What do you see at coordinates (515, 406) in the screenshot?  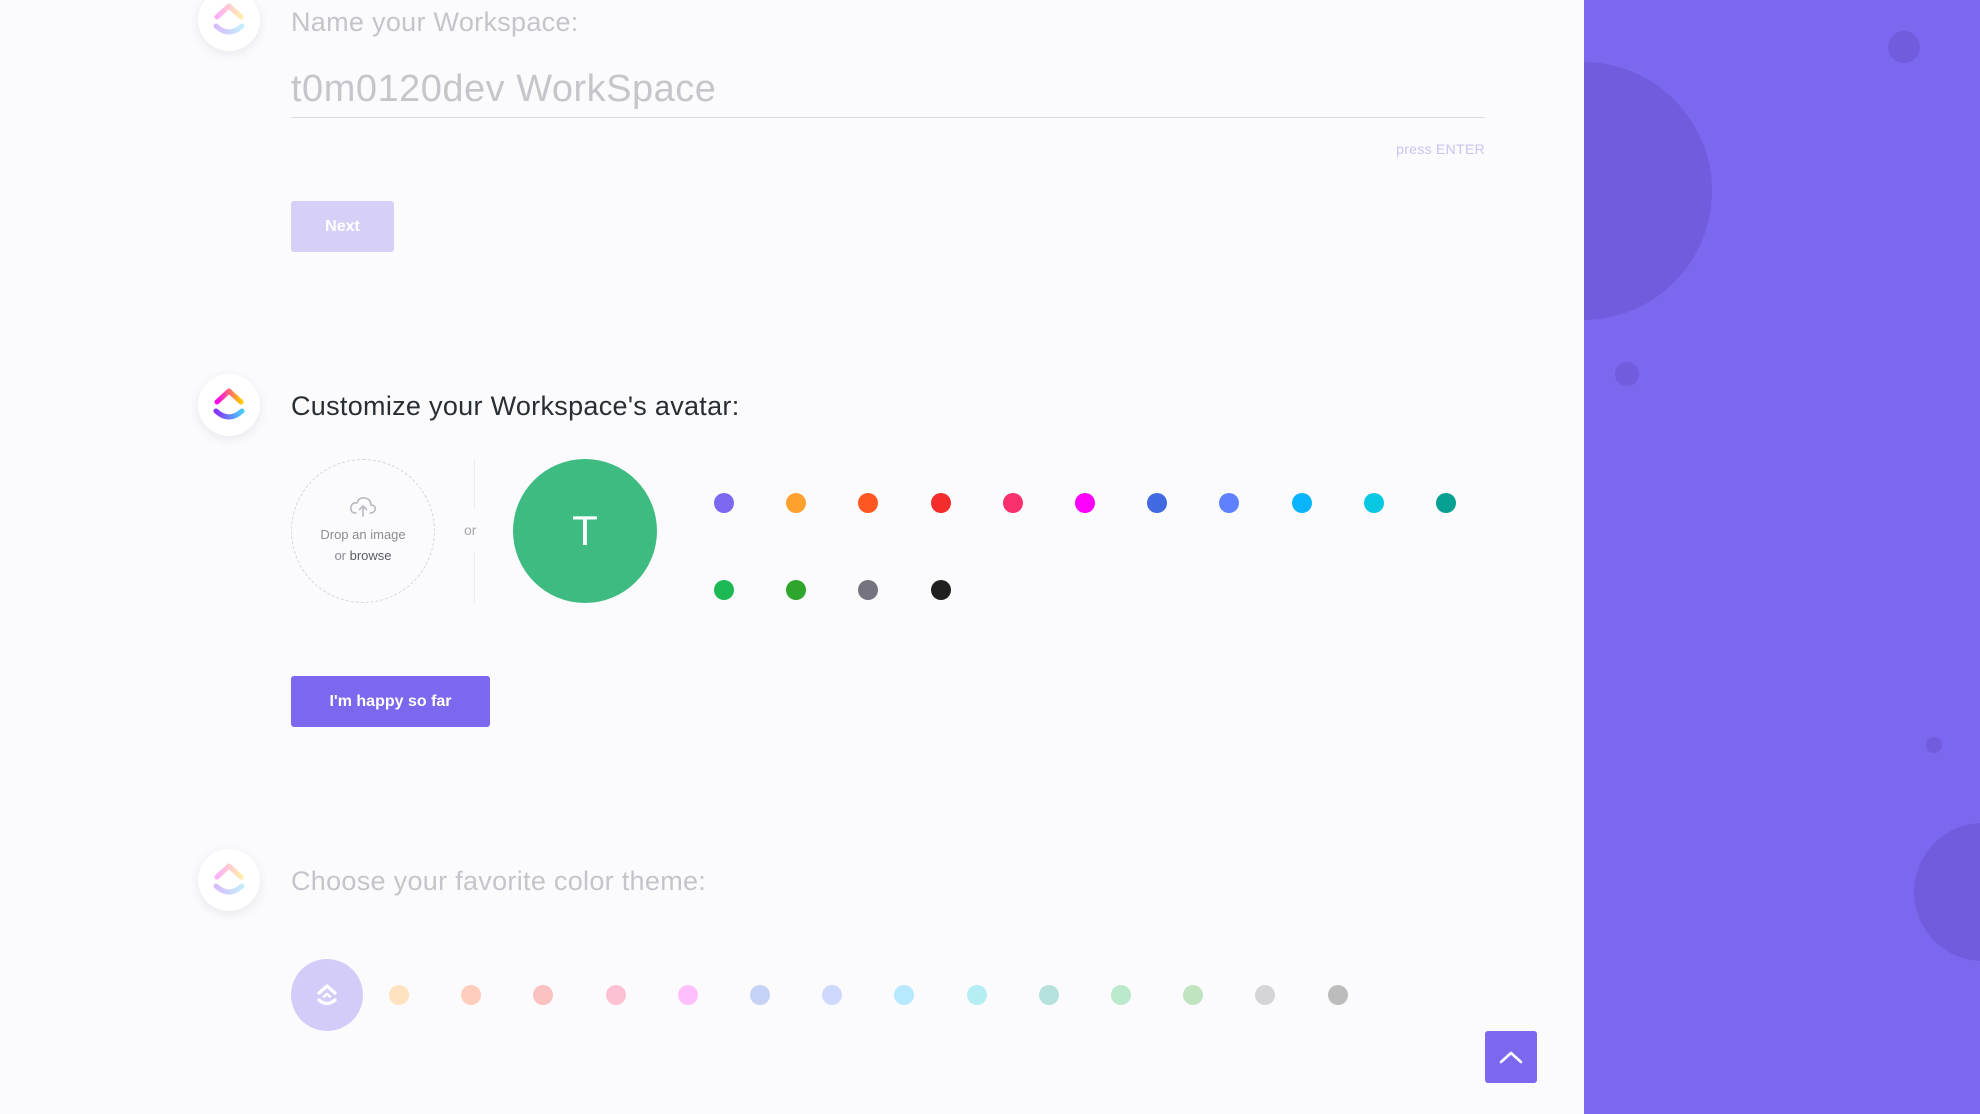 I see `customize-avatar-heading: Customize your Workspace's avatar:` at bounding box center [515, 406].